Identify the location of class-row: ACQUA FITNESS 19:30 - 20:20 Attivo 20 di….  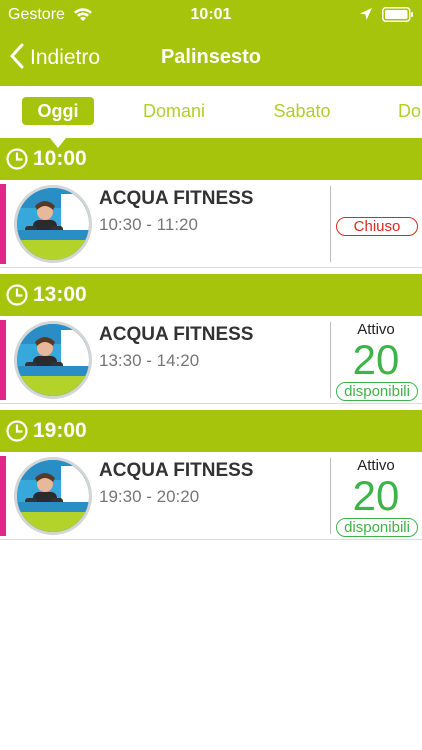
(211, 496).